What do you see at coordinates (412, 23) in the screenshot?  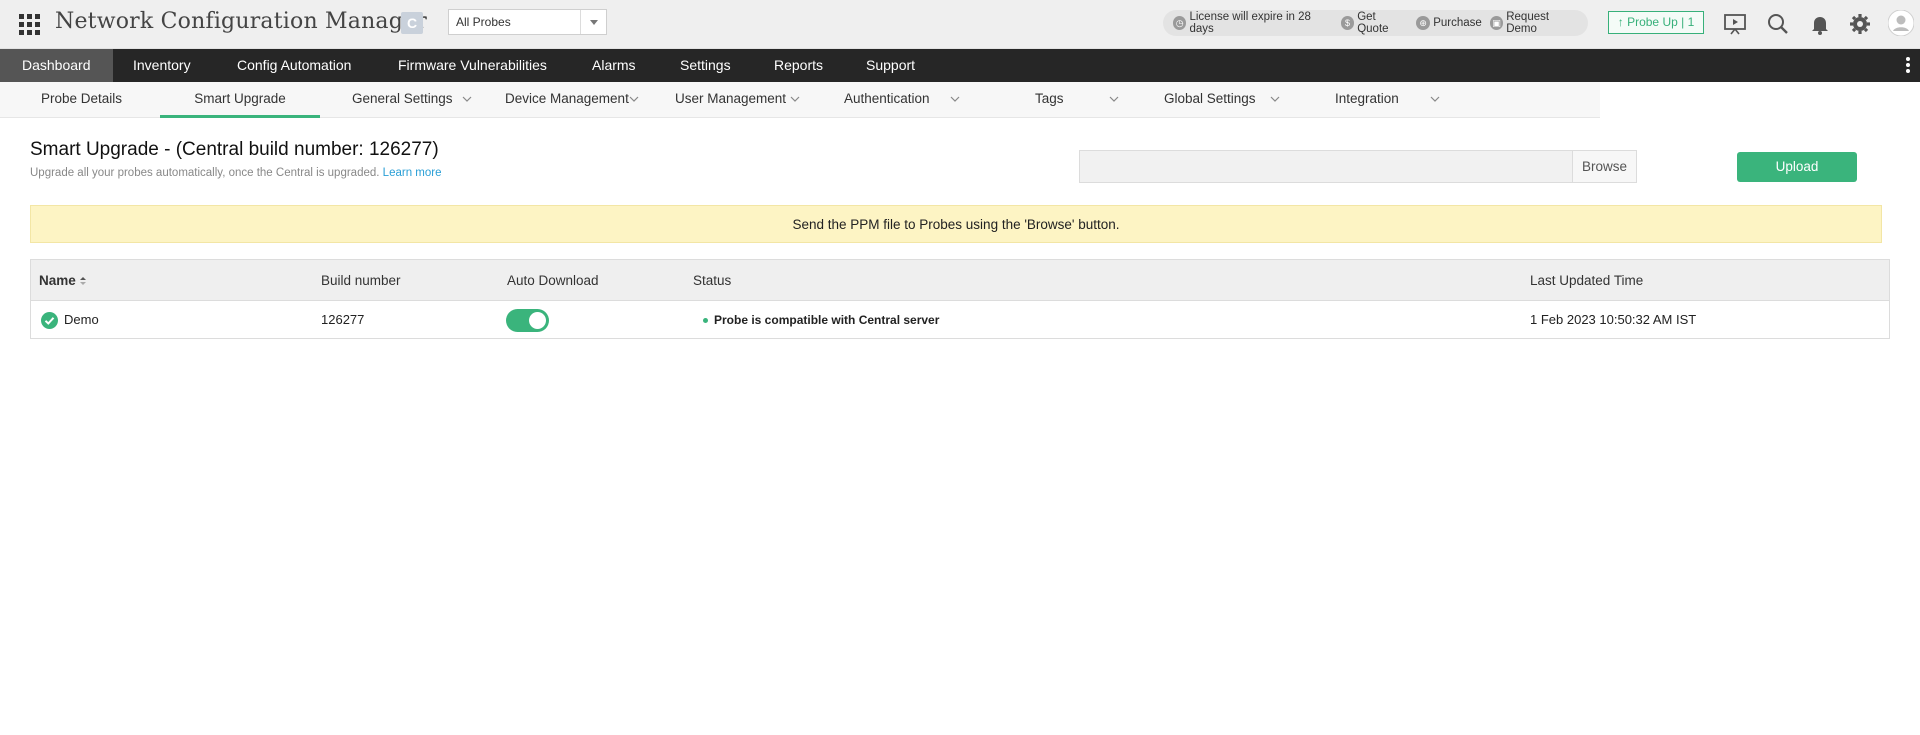 I see `edition-badge: C` at bounding box center [412, 23].